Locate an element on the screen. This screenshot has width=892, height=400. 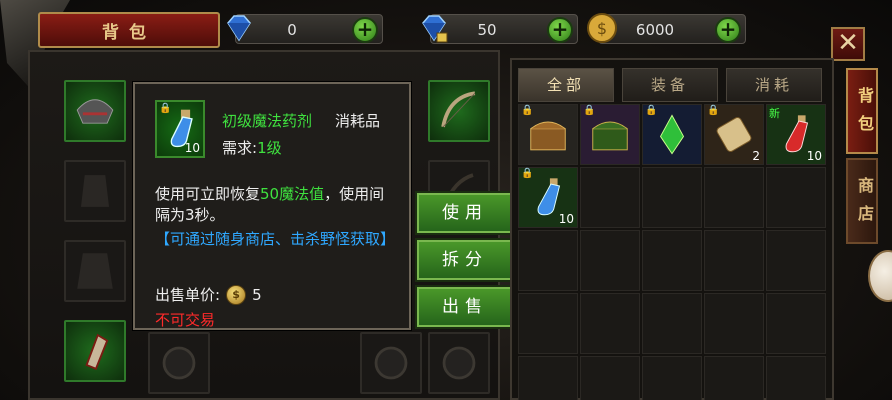
bag-slot-green-gem: 🔒 is located at coordinates (672, 134).